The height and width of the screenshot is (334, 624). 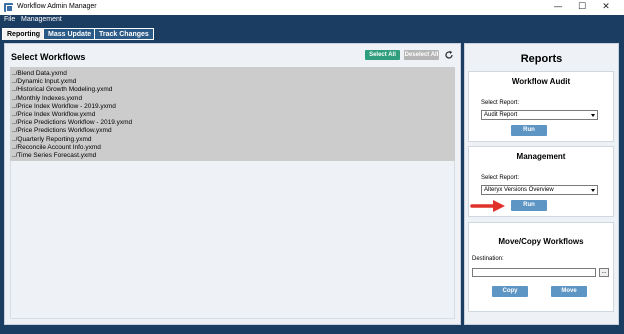 What do you see at coordinates (582, 7) in the screenshot?
I see `maximize-button: ☐` at bounding box center [582, 7].